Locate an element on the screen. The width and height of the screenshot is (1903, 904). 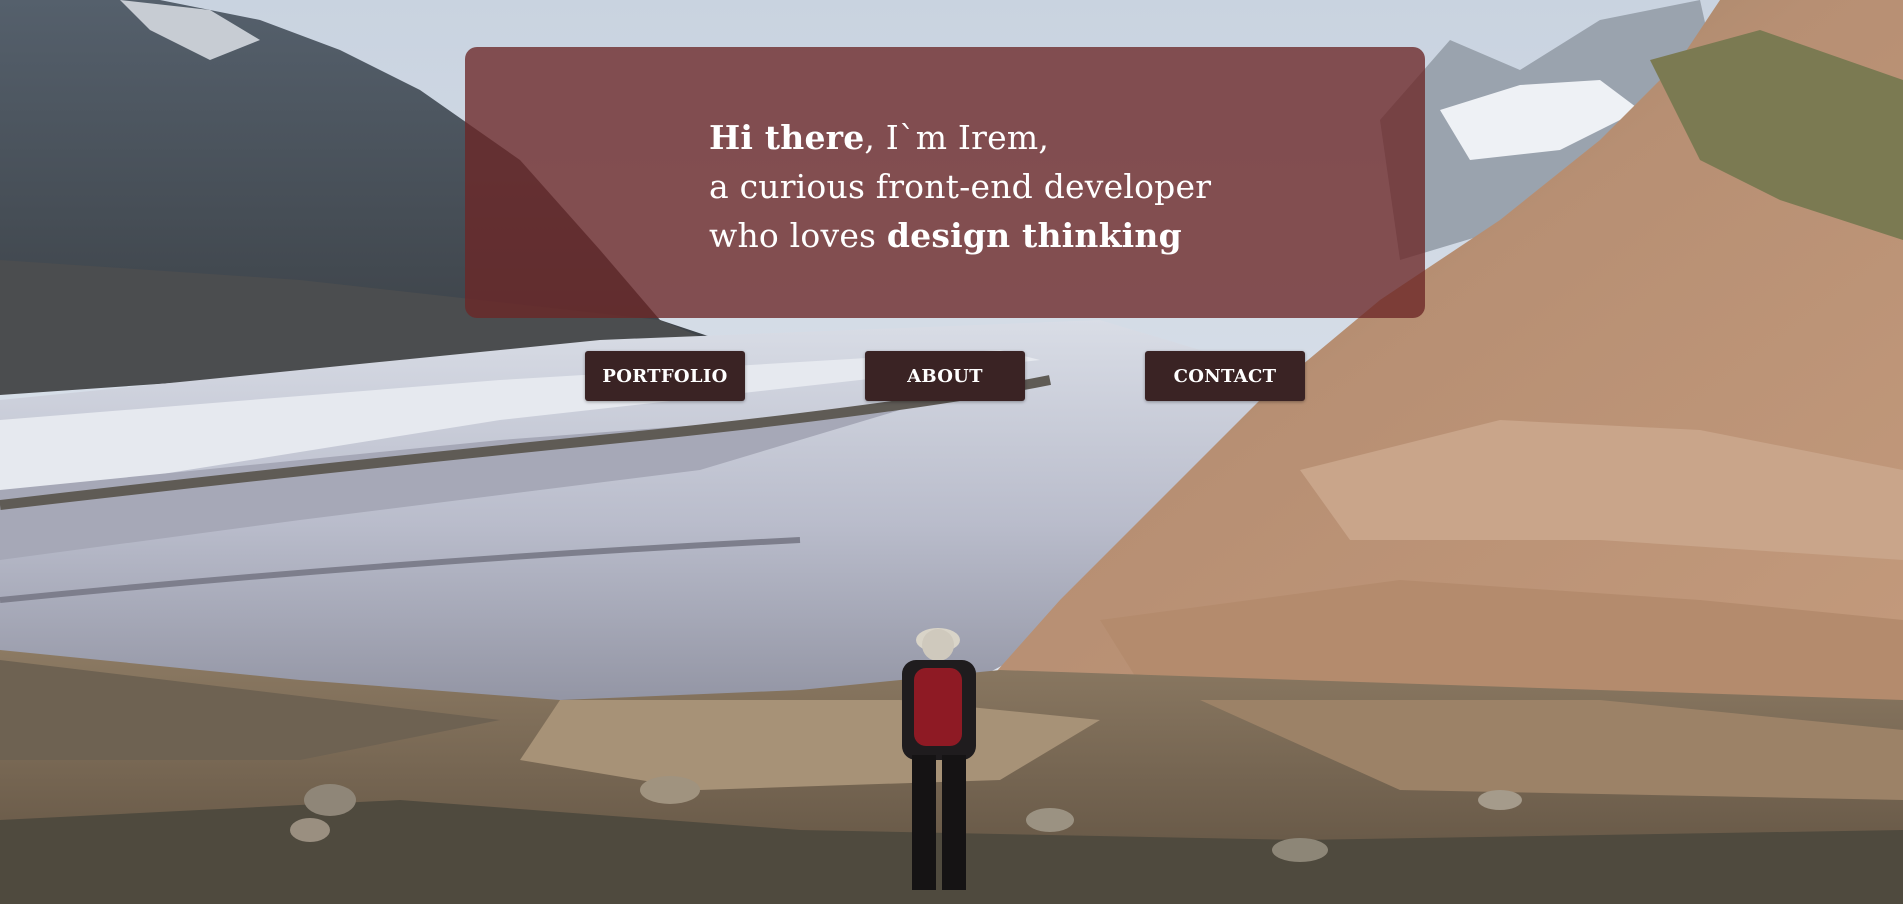
intro-line-2: a curious front-end developer is located at coordinates (960, 186).